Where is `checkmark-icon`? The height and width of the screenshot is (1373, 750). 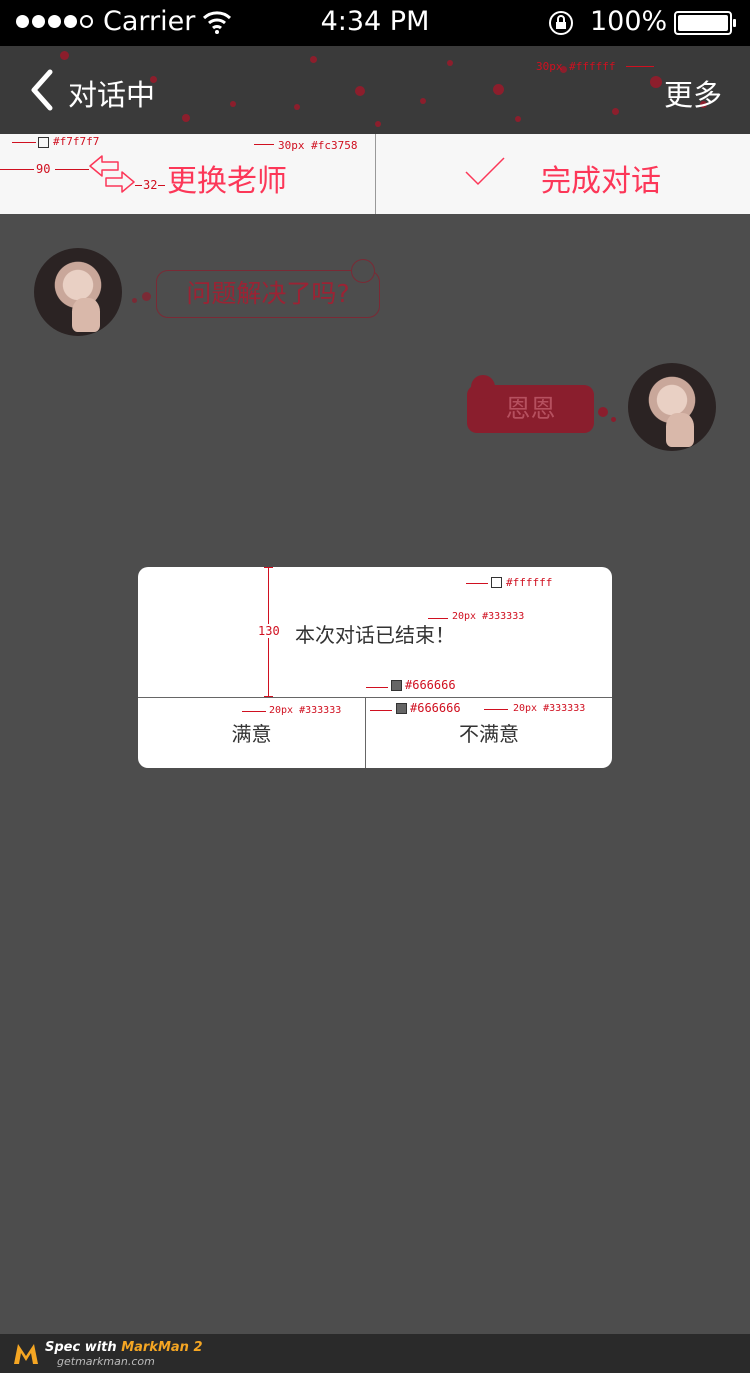
checkmark-icon is located at coordinates (485, 171).